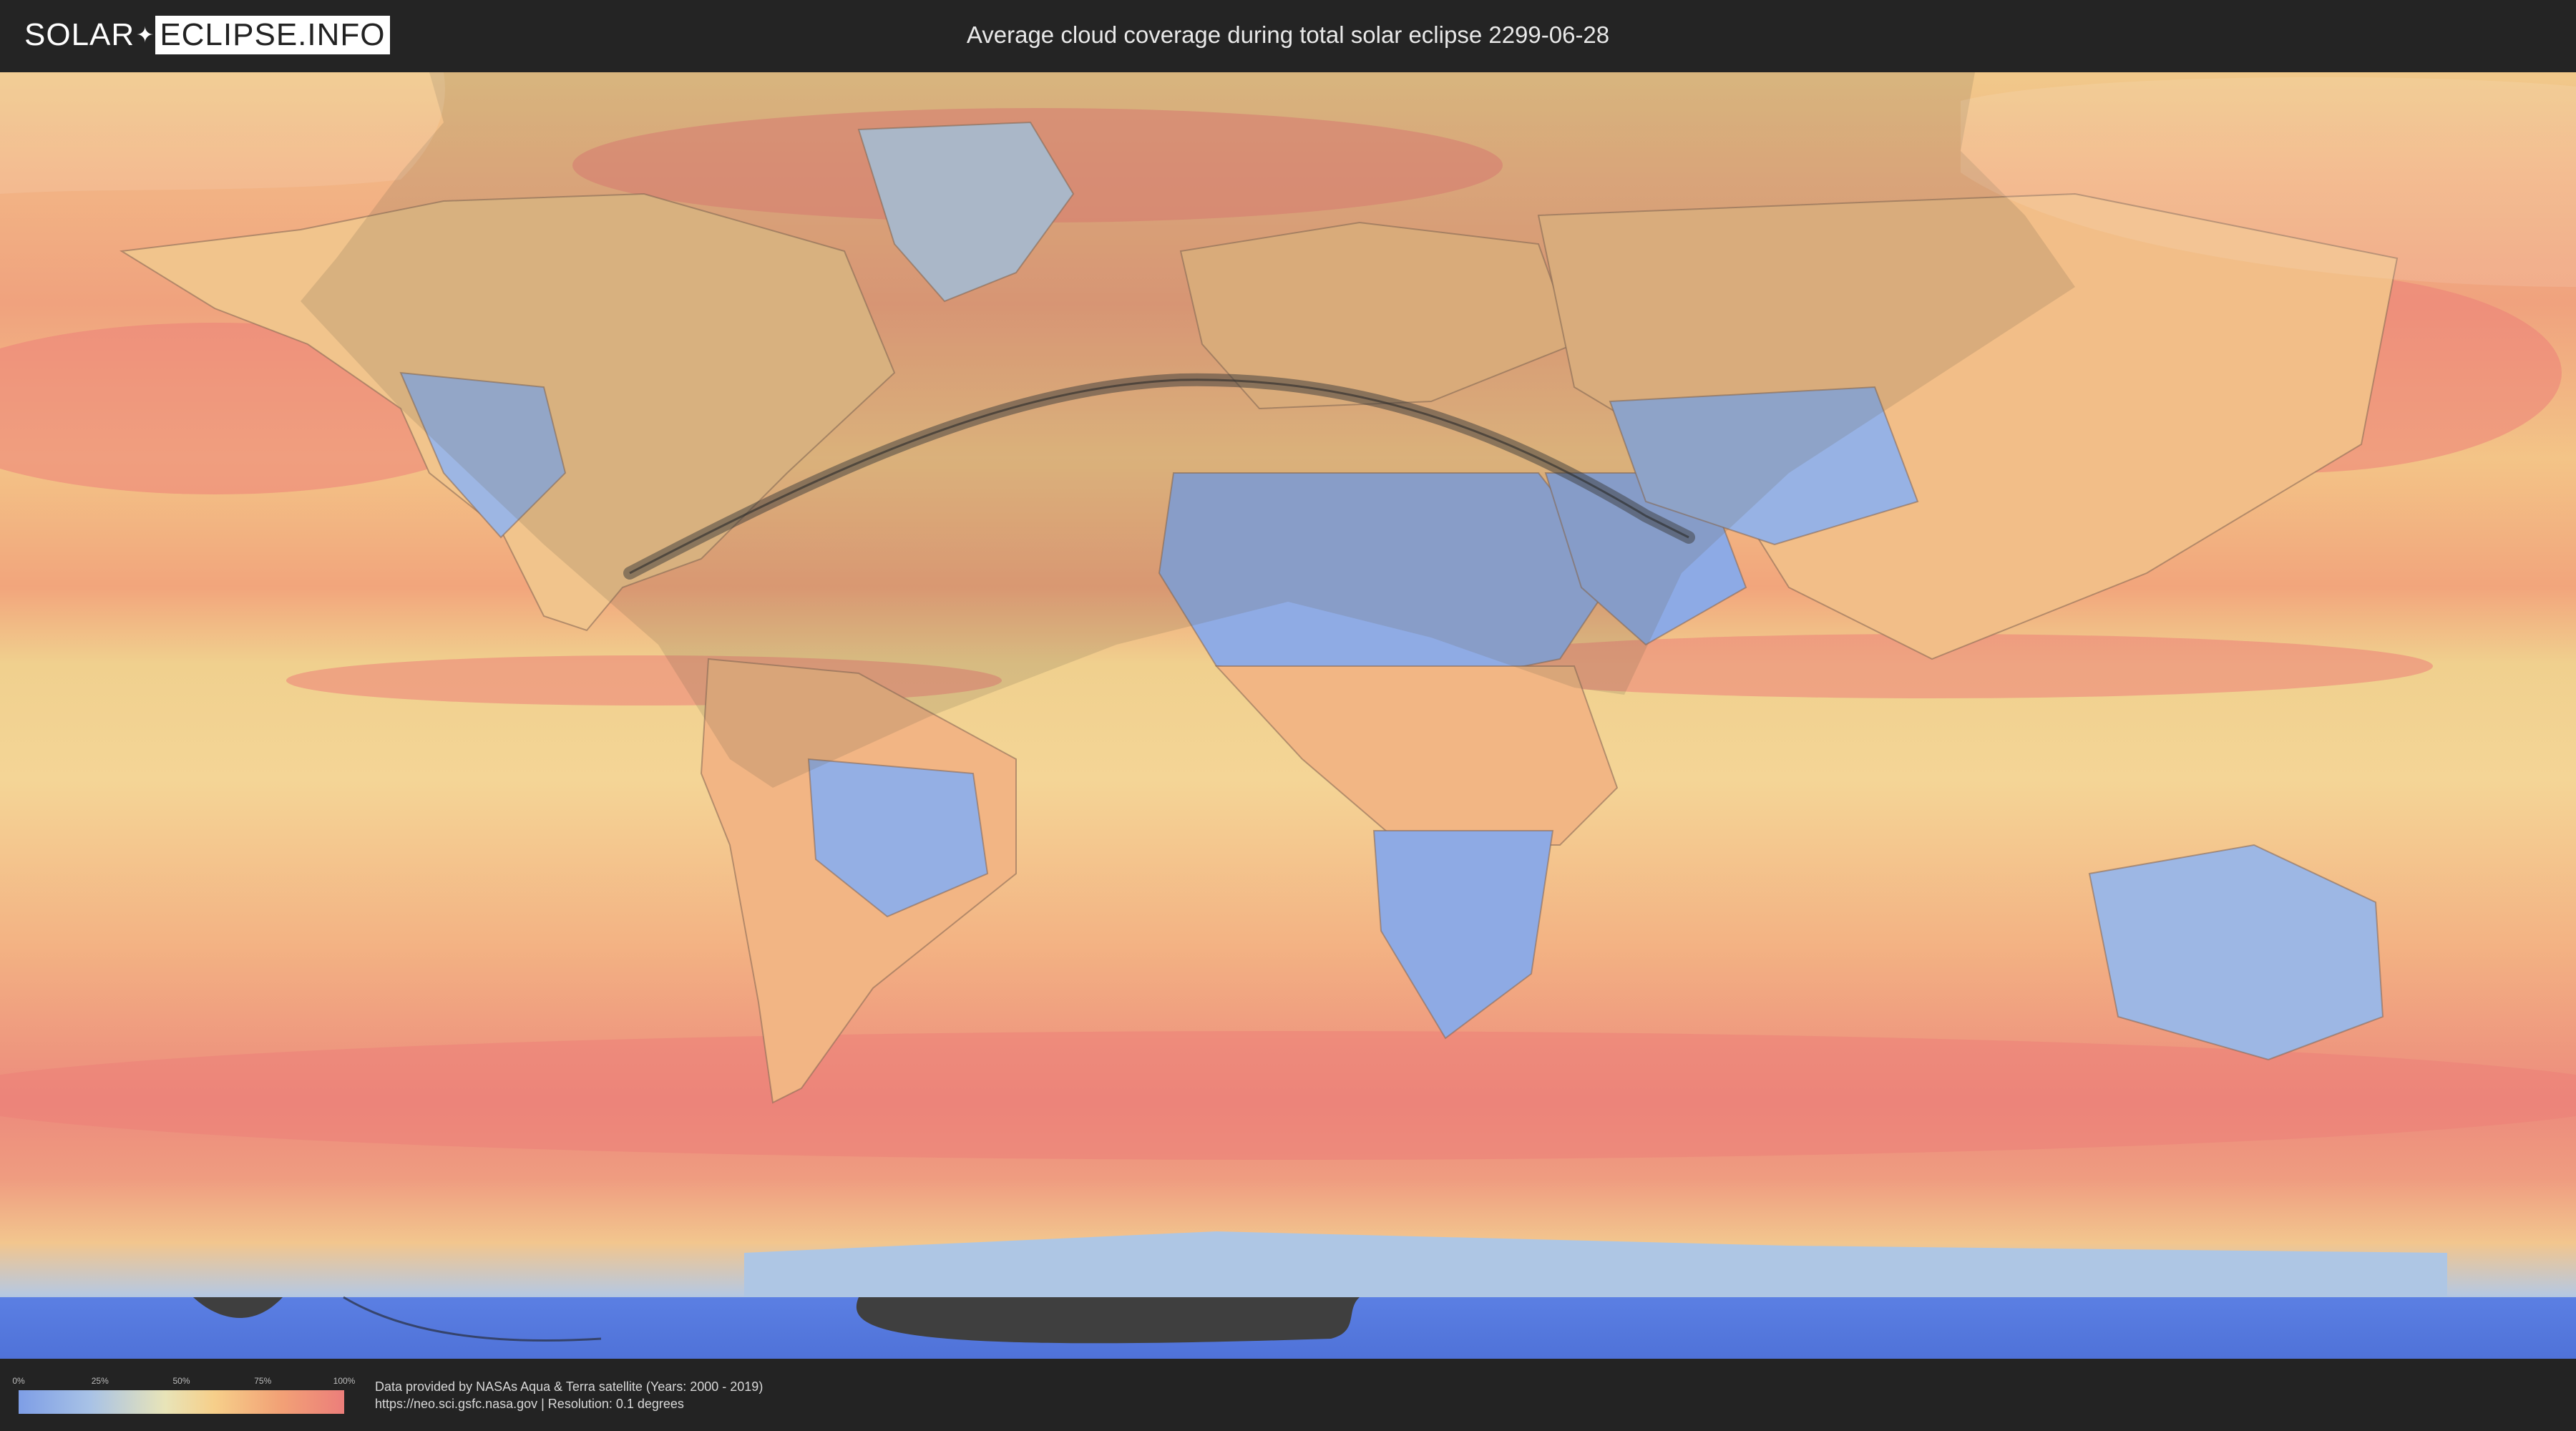 The height and width of the screenshot is (1431, 2576). Describe the element at coordinates (181, 1402) in the screenshot. I see `legend-color-scale` at that location.